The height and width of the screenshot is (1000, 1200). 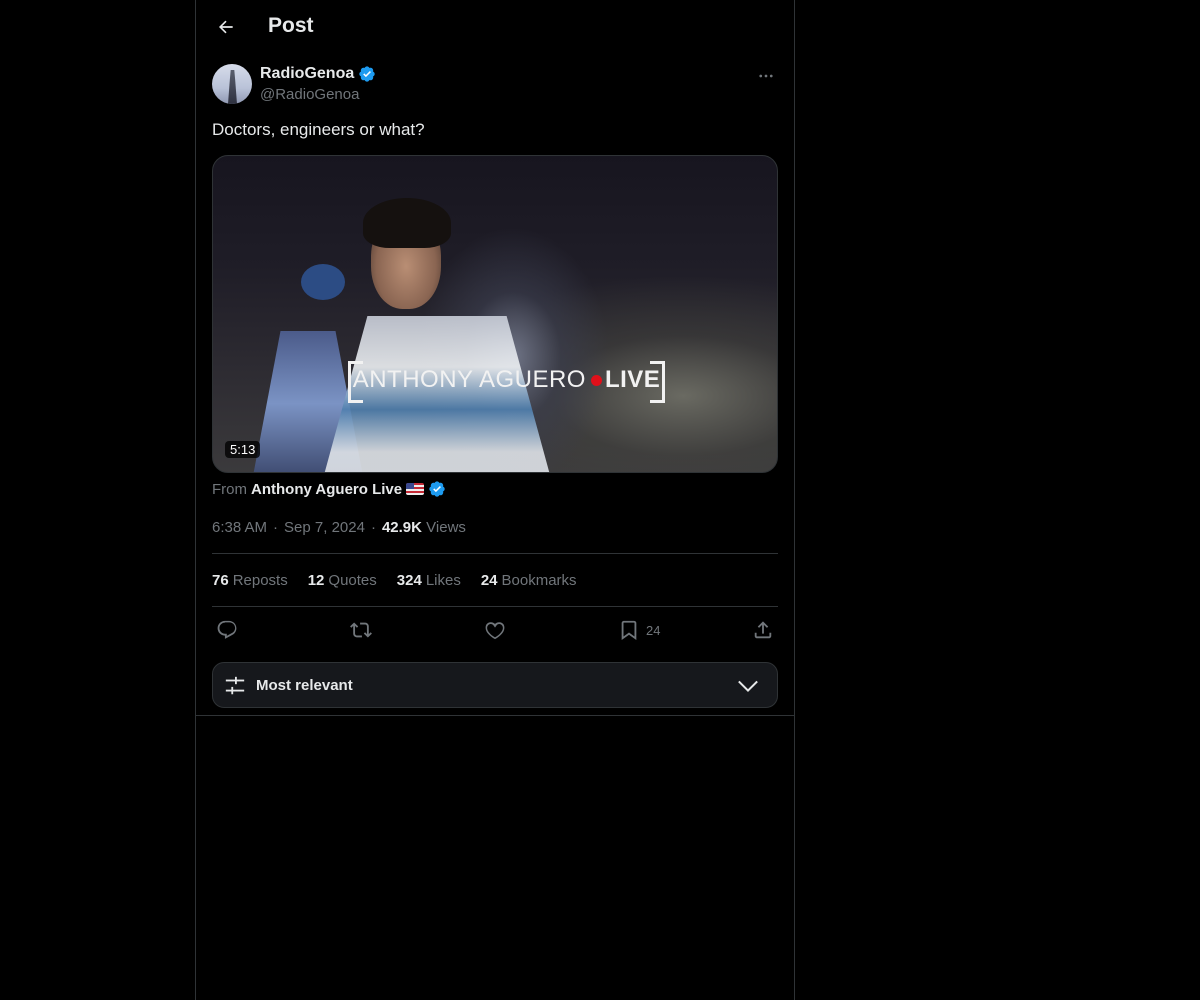 I want to click on reply-sort-dropdown: Most relevant, so click(x=495, y=685).